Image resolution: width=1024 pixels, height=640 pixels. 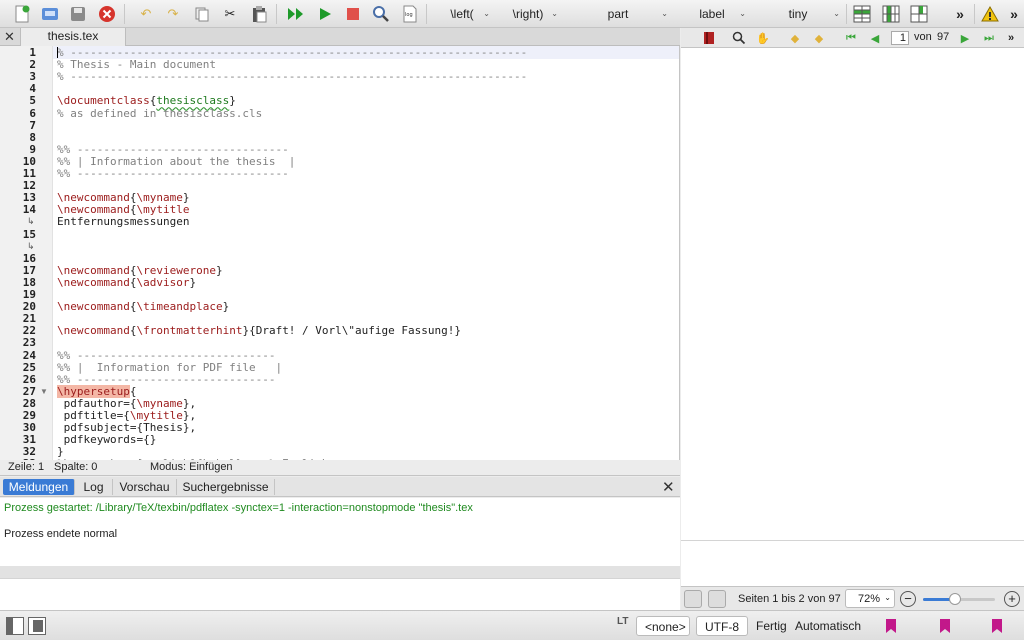 What do you see at coordinates (39, 487) in the screenshot?
I see `tab-meldungen: Meldungen` at bounding box center [39, 487].